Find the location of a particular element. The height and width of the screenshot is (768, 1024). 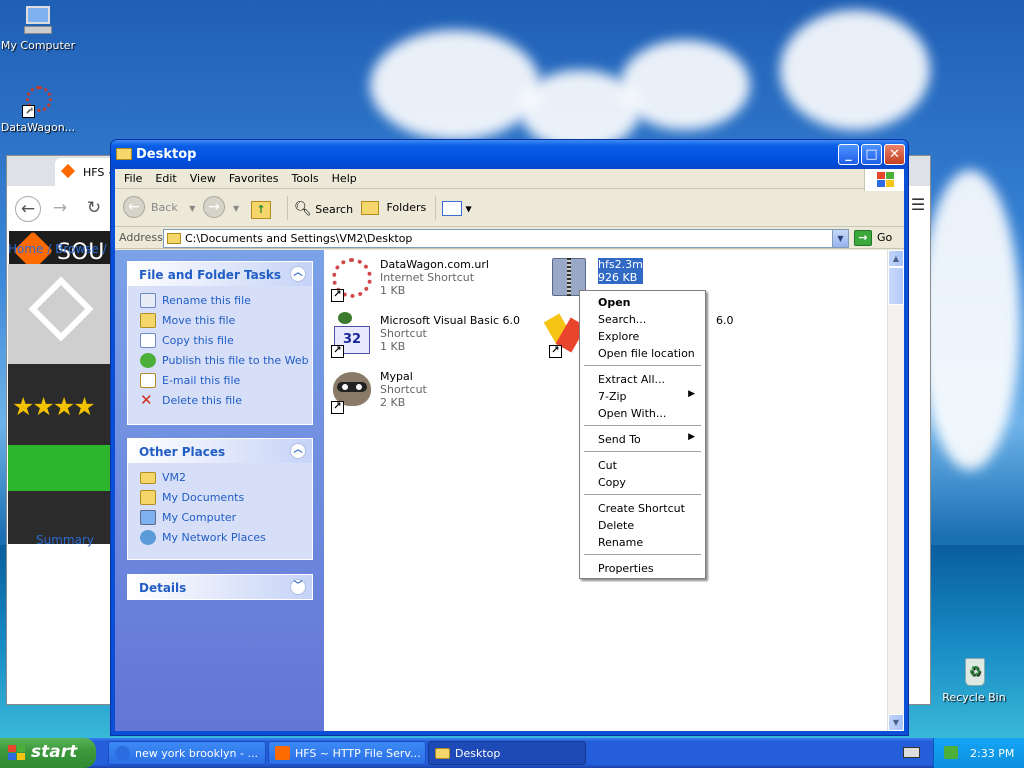

file-name-selected: hfs2.3m is located at coordinates (620, 264).